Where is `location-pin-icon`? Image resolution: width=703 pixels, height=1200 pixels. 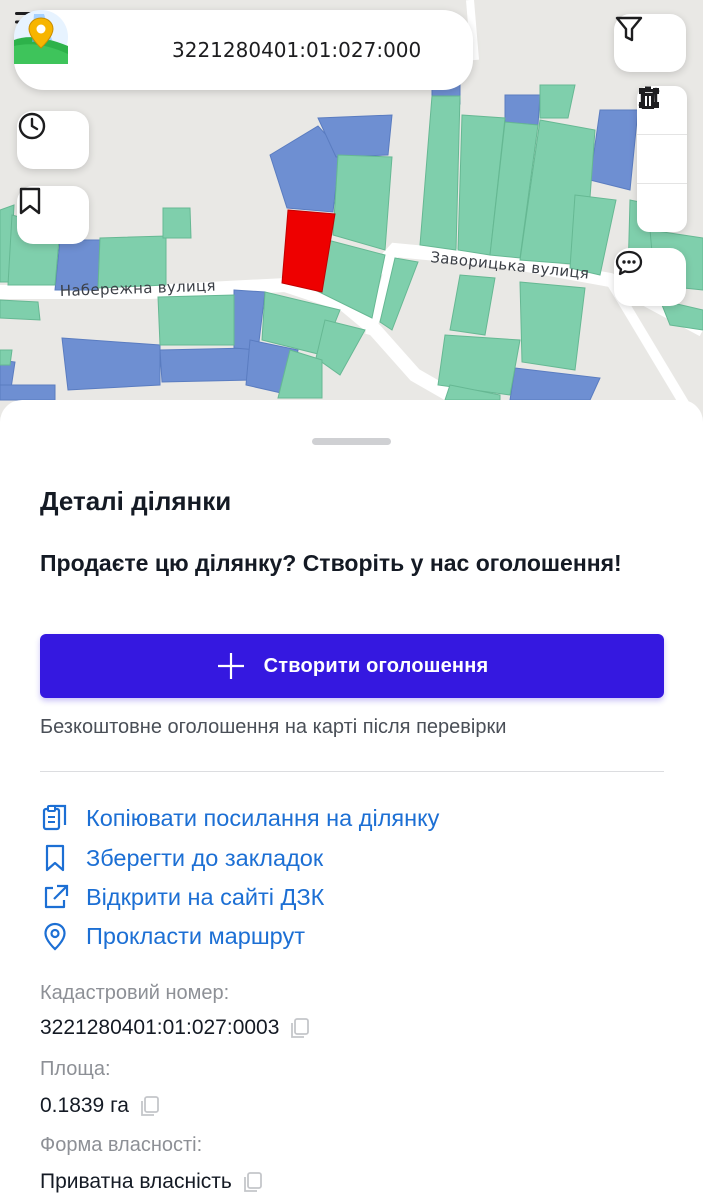
location-pin-icon is located at coordinates (55, 936).